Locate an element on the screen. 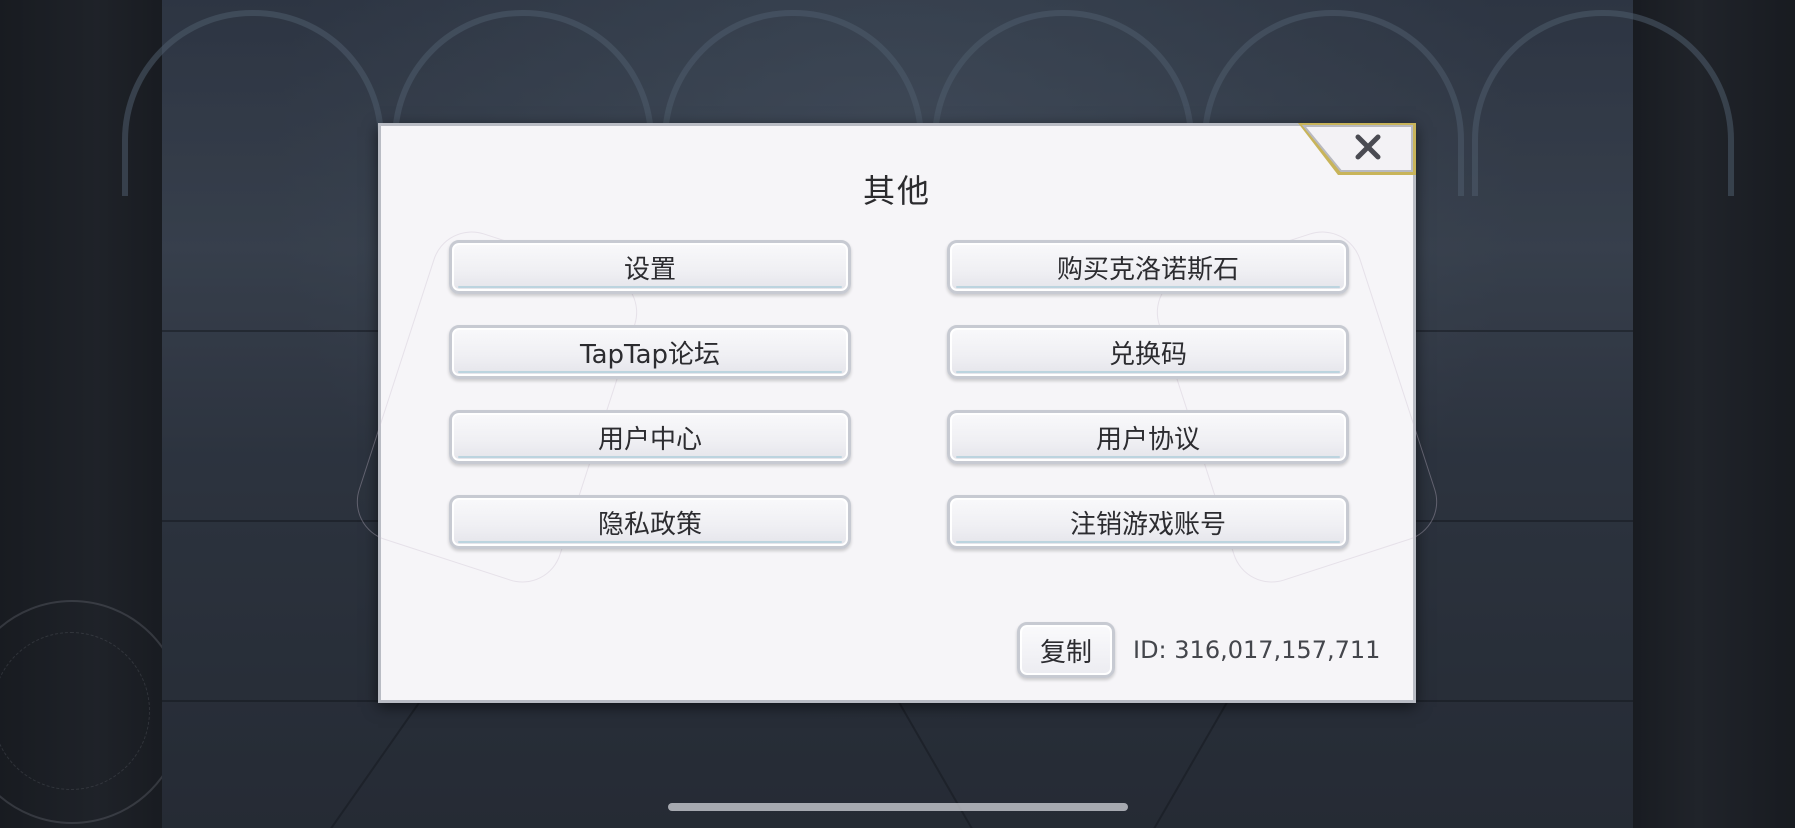 This screenshot has width=1795, height=828. privacy-policy-button: 隐私政策 is located at coordinates (650, 522).